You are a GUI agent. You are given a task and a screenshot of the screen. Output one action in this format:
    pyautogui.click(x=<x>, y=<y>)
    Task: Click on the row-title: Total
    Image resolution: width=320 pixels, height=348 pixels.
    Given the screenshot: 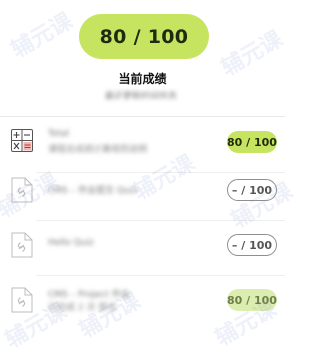 What is the action you would take?
    pyautogui.click(x=59, y=134)
    